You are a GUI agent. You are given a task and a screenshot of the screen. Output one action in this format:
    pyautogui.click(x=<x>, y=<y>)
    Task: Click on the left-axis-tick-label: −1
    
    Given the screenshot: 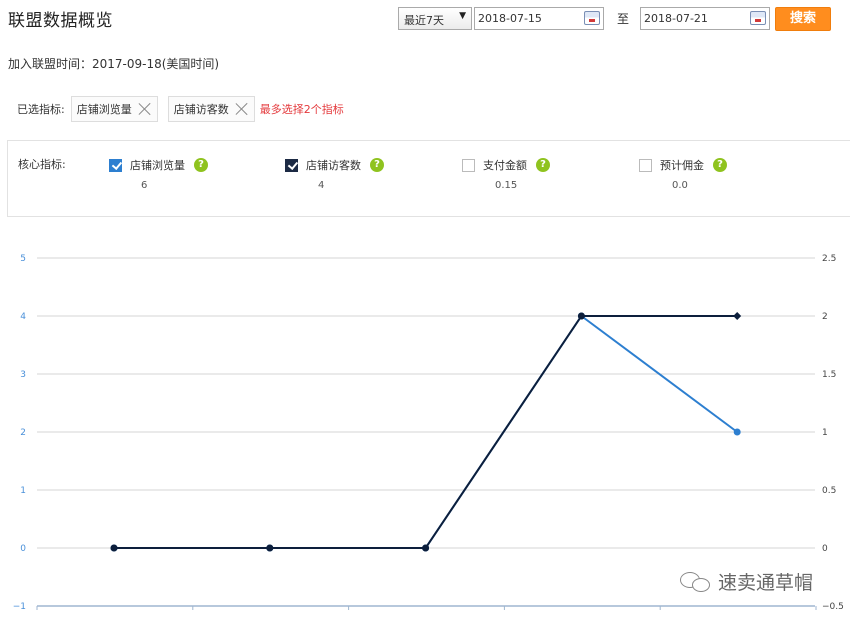 What is the action you would take?
    pyautogui.click(x=19, y=607)
    